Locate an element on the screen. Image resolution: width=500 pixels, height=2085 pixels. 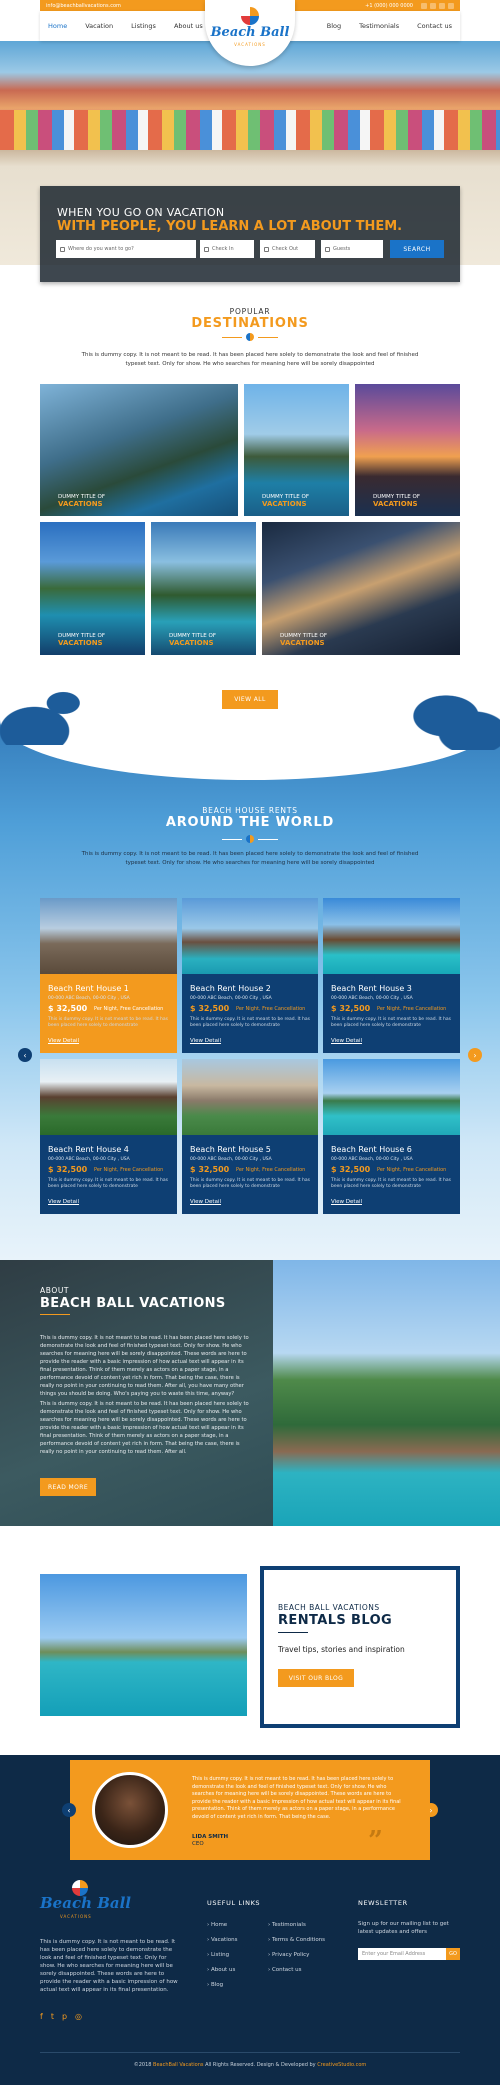
read-more-button: READ MORE is located at coordinates (68, 1487).